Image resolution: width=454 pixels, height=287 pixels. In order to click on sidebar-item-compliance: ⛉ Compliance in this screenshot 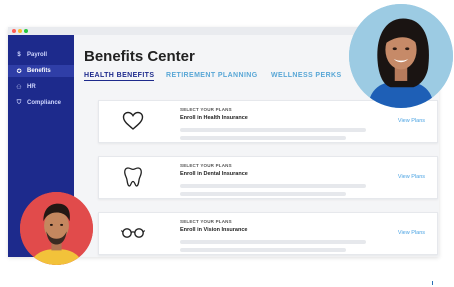, I will do `click(41, 103)`.